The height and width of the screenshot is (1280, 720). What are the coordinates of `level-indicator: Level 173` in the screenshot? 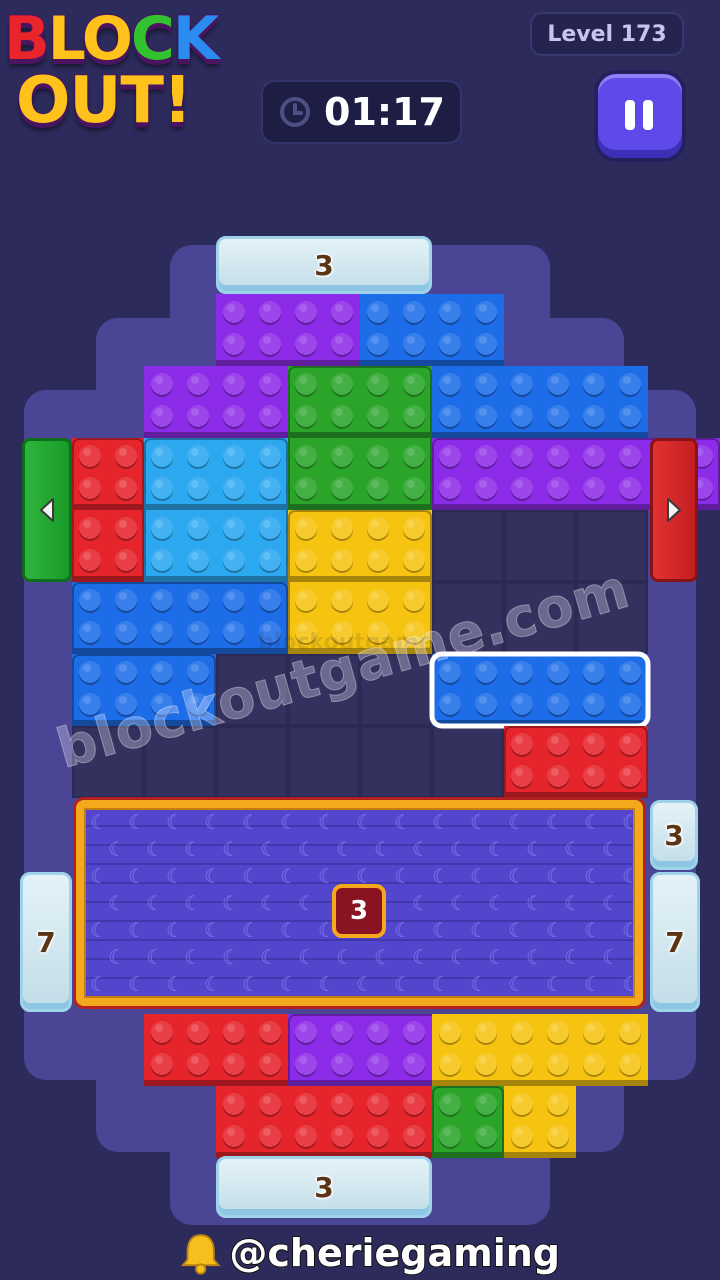 It's located at (607, 34).